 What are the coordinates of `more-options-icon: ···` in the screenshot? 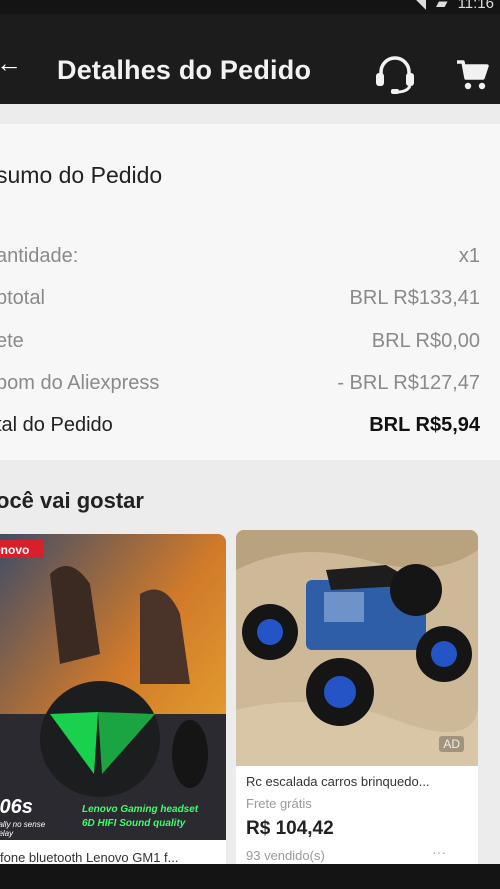 It's located at (439, 852).